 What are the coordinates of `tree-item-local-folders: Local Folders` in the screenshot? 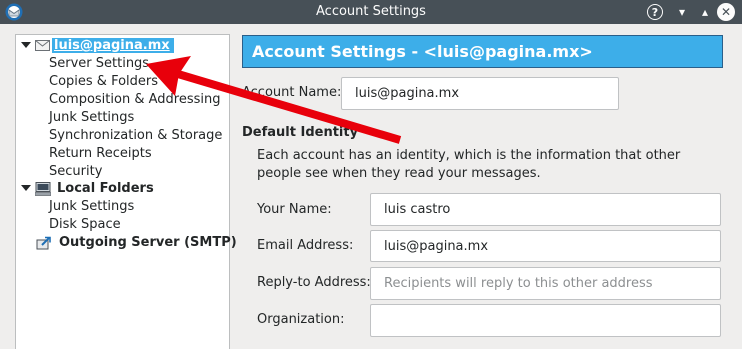 It's located at (86, 189).